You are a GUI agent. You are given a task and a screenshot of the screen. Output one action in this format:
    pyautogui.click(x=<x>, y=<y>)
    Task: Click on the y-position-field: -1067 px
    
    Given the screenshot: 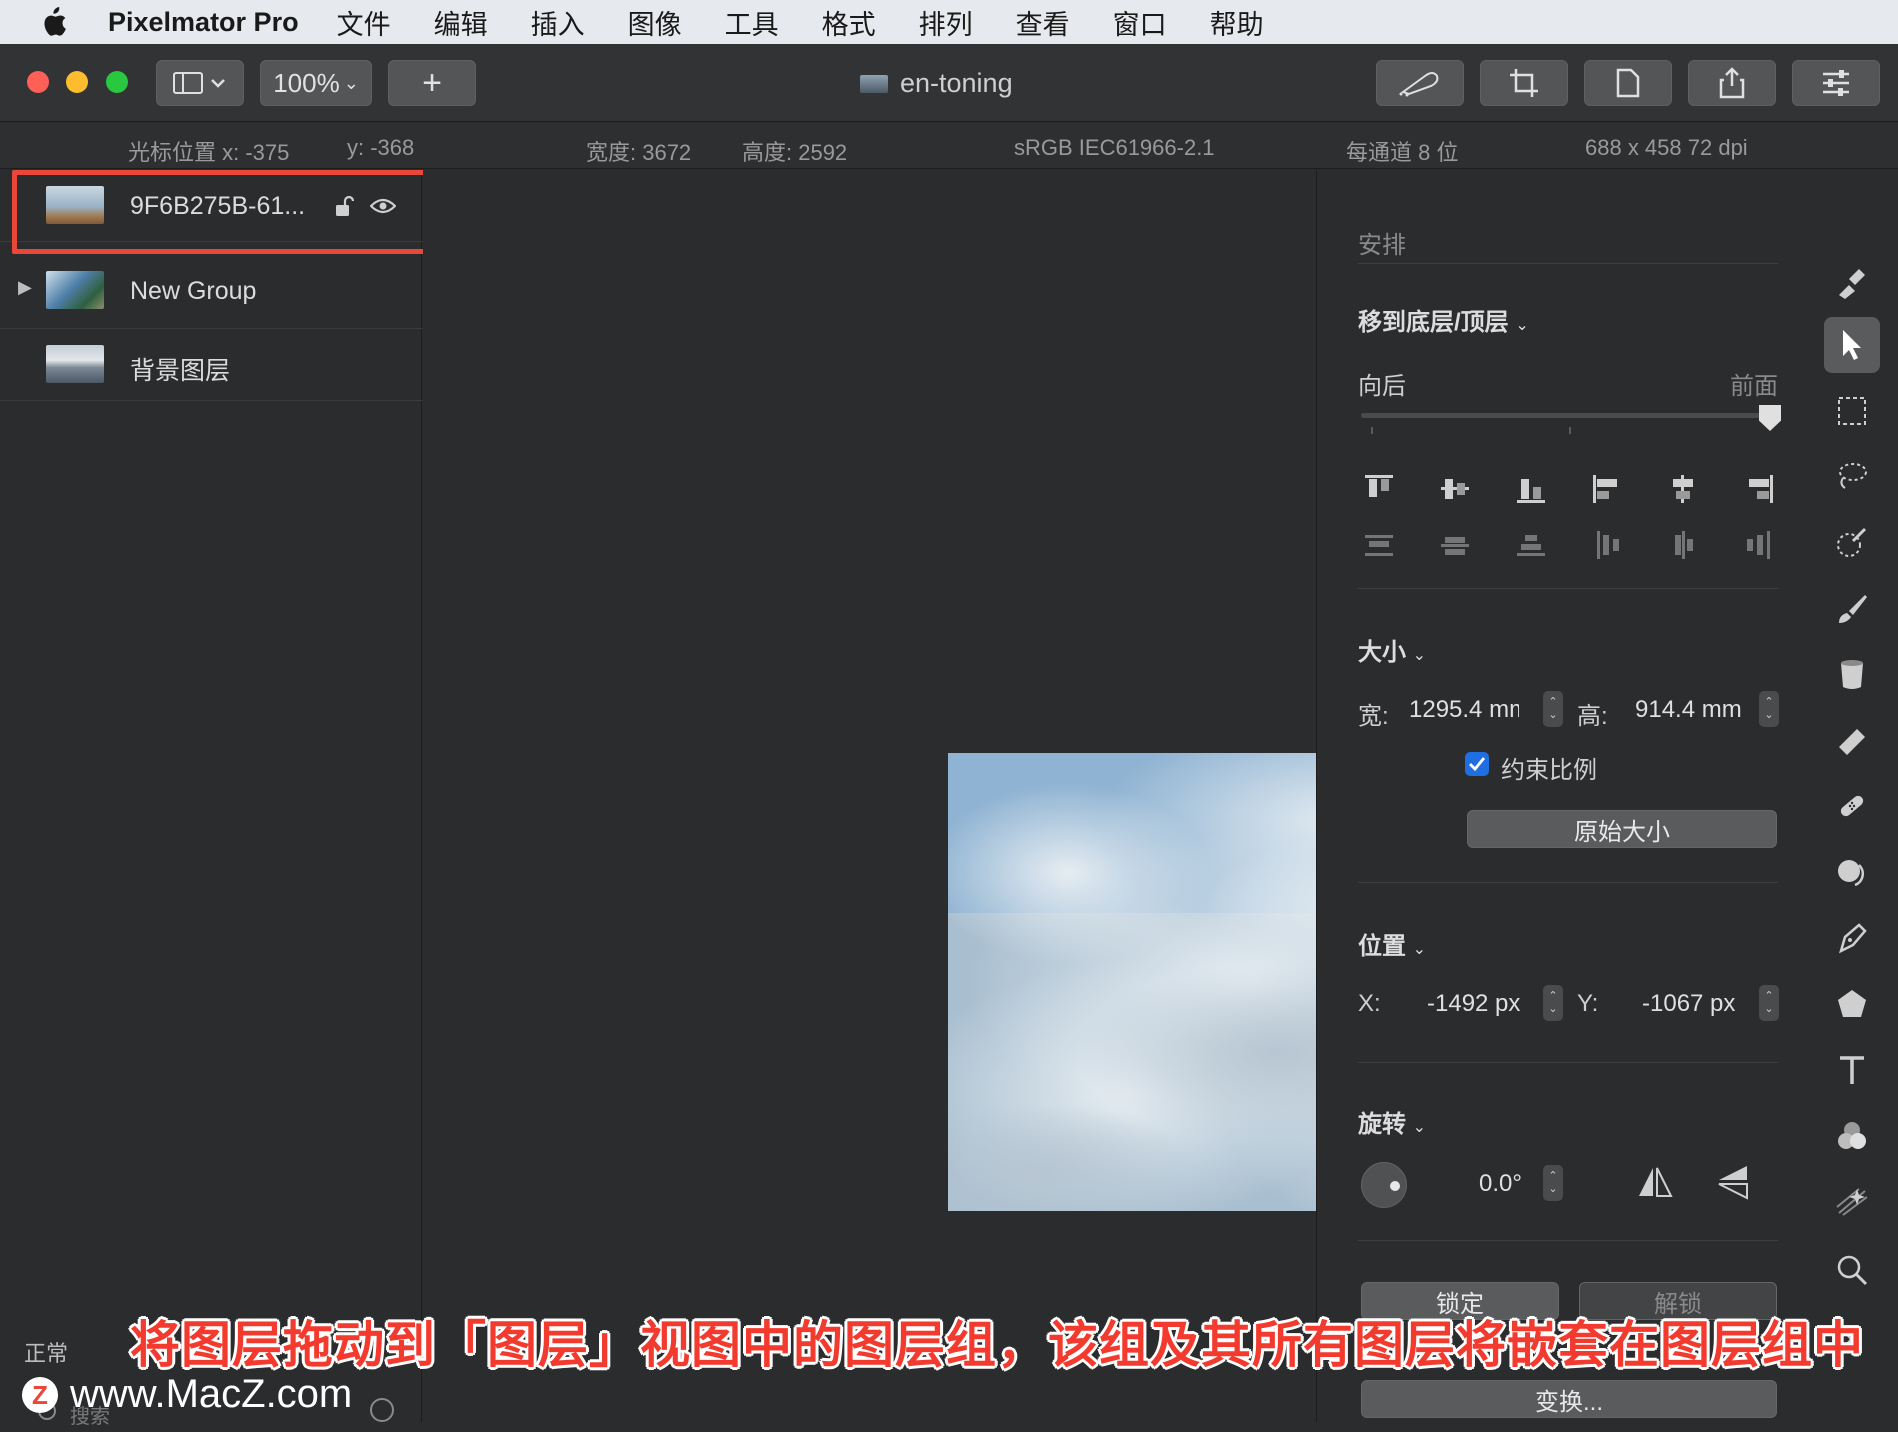 What is the action you would take?
    pyautogui.click(x=1688, y=1004)
    